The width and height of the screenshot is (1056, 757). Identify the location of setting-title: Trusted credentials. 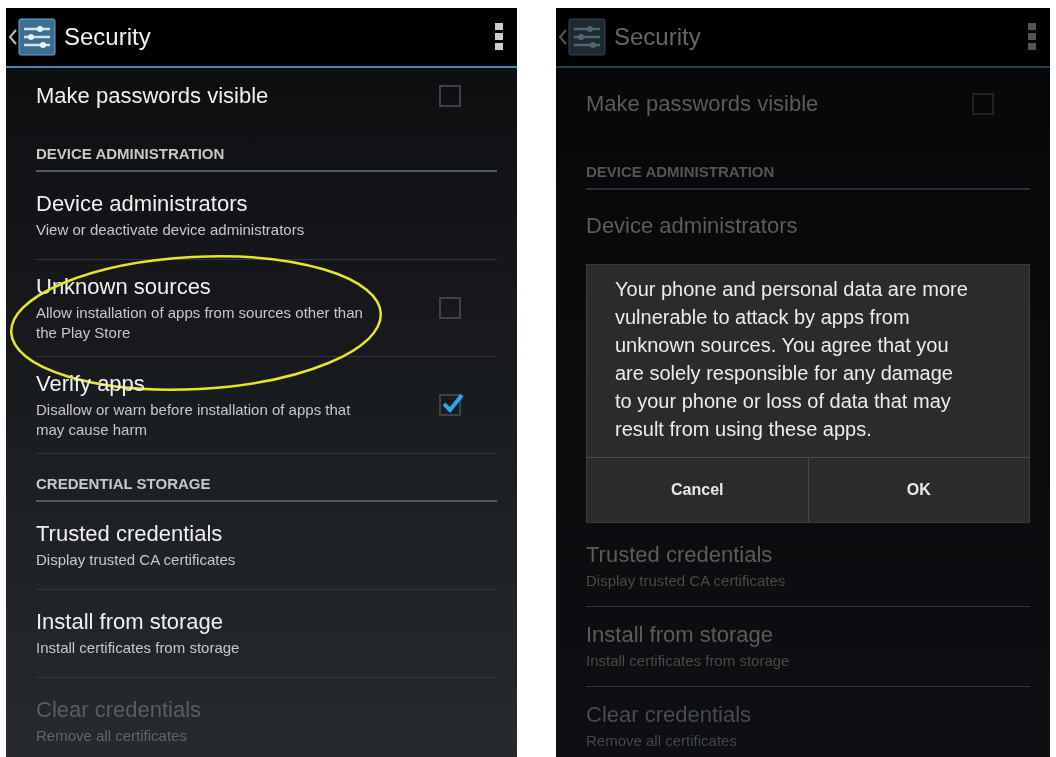
(136, 534).